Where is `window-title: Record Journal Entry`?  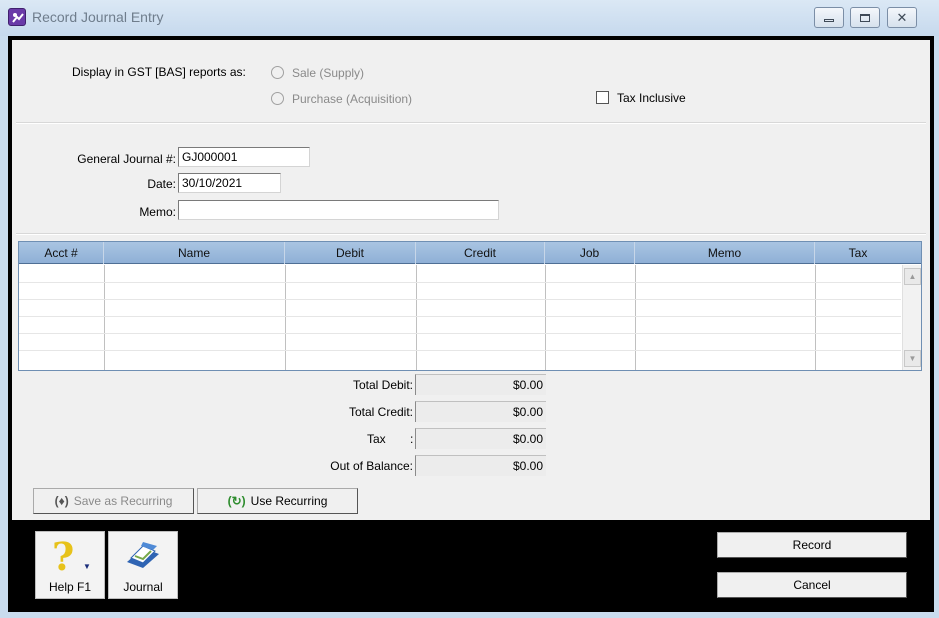 window-title: Record Journal Entry is located at coordinates (98, 17).